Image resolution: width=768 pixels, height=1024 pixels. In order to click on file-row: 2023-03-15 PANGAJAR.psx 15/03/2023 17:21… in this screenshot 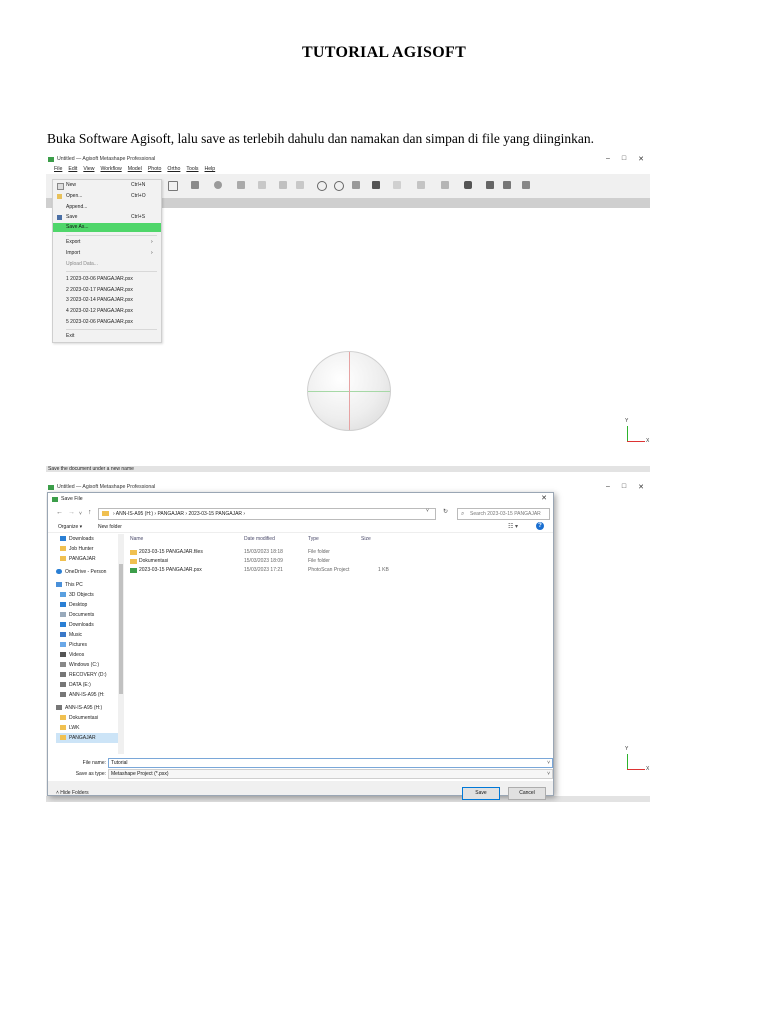, I will do `click(338, 570)`.